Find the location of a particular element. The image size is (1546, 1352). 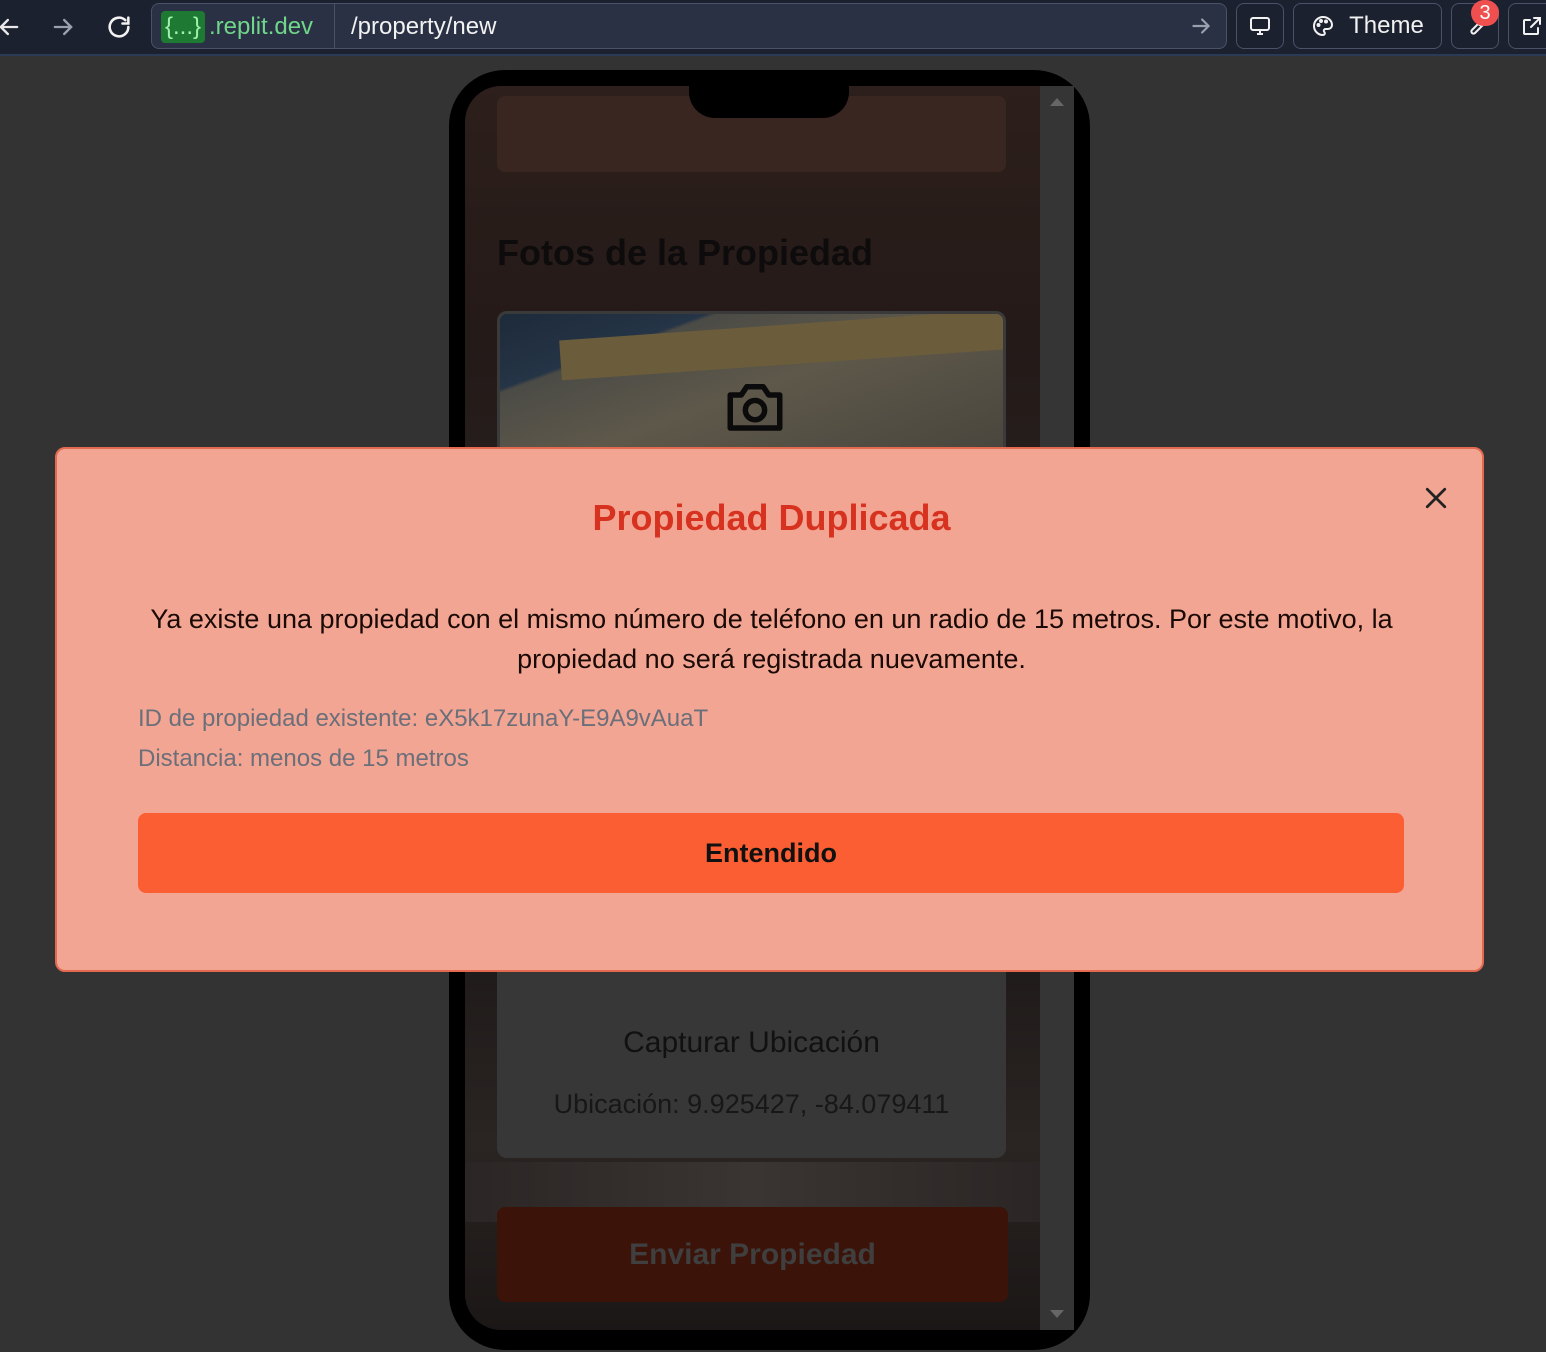

photo-roof is located at coordinates (781, 347).